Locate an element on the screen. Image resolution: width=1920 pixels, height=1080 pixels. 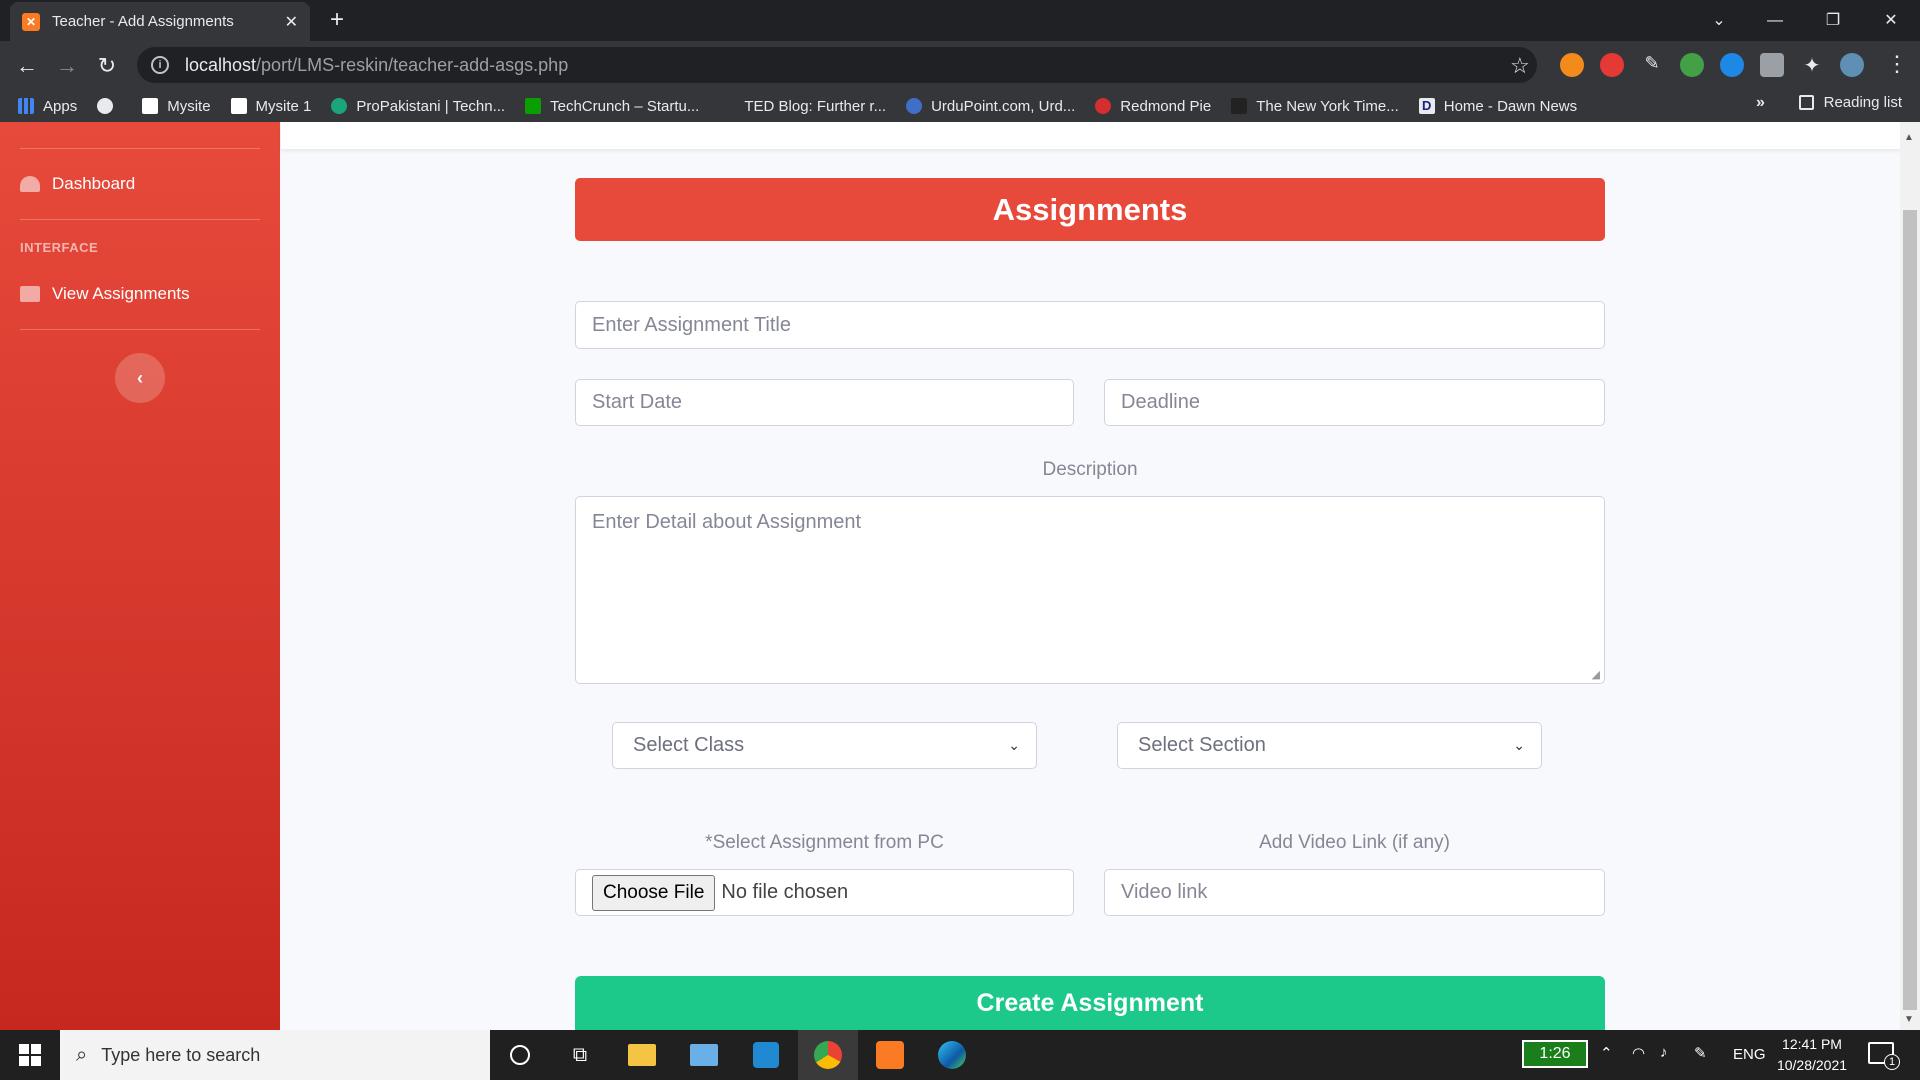
sidebar-item-dashboard: Dashboard is located at coordinates (77, 184).